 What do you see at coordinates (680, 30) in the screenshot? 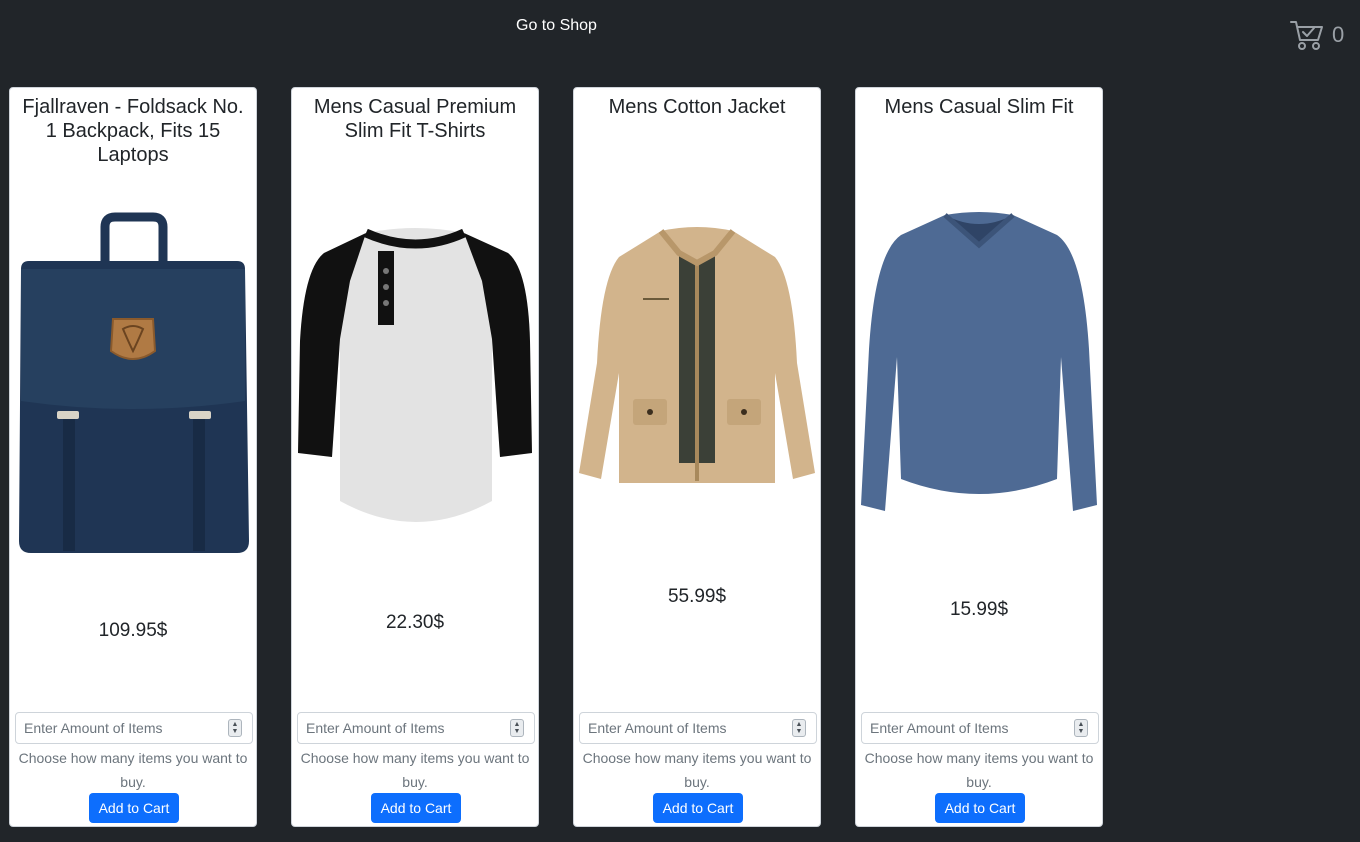
I see `top-navbar: Go to Shop 0` at bounding box center [680, 30].